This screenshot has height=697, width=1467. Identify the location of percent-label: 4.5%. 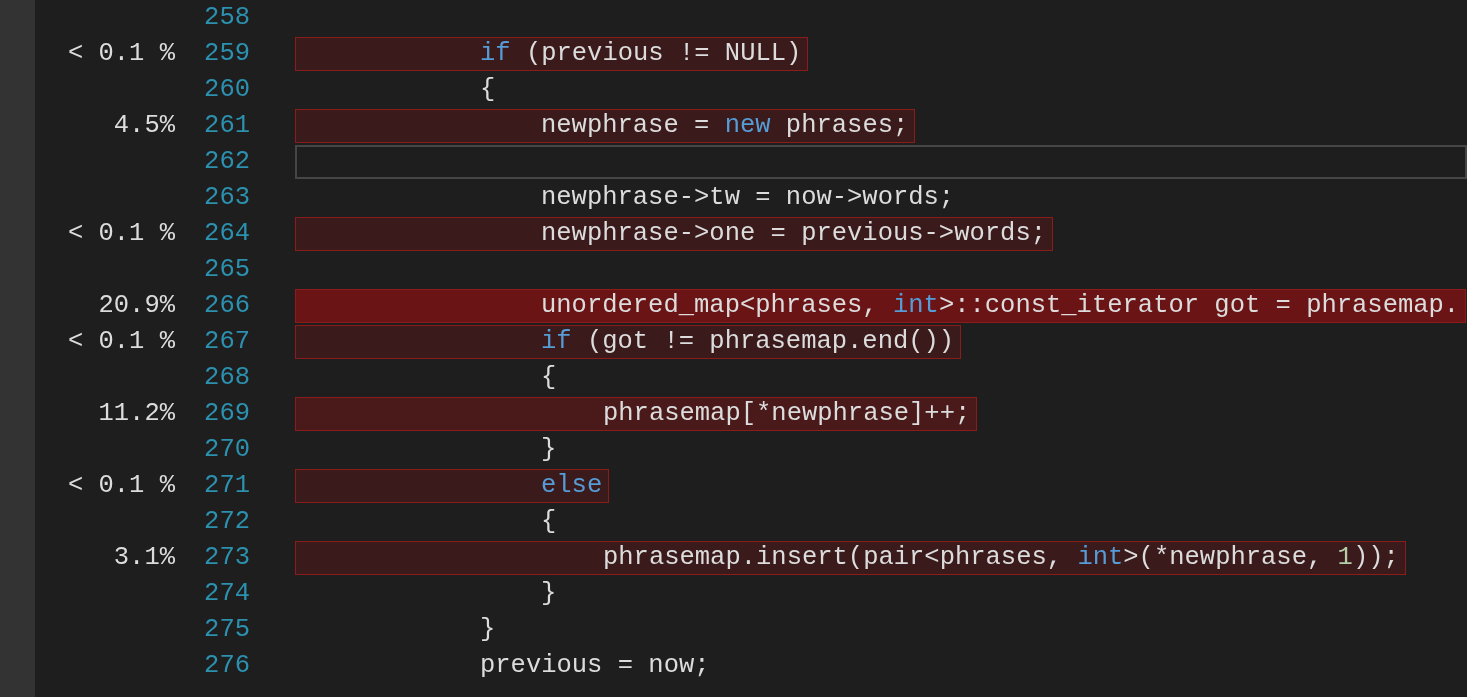
(144, 125).